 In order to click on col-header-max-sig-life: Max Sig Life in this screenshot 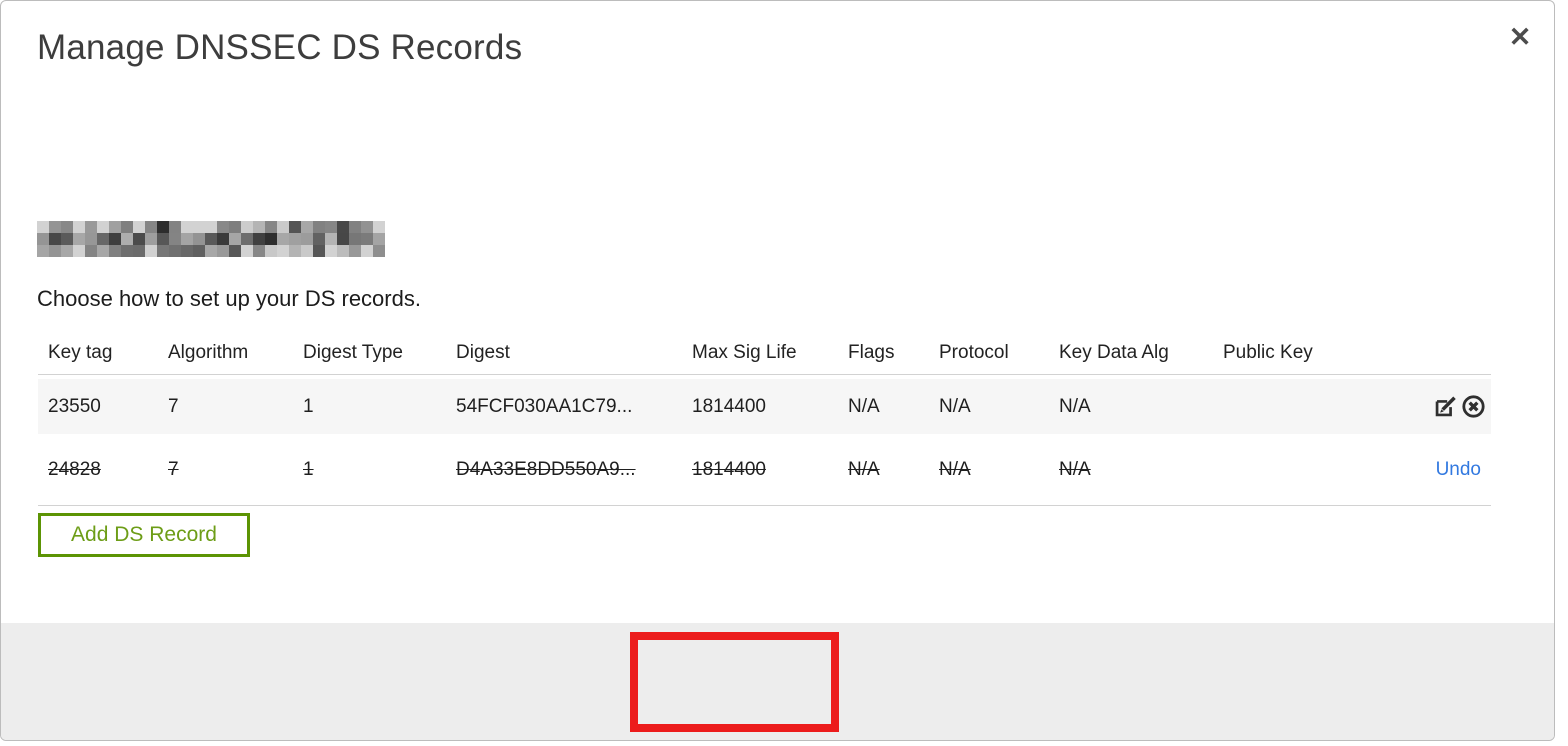, I will do `click(744, 352)`.